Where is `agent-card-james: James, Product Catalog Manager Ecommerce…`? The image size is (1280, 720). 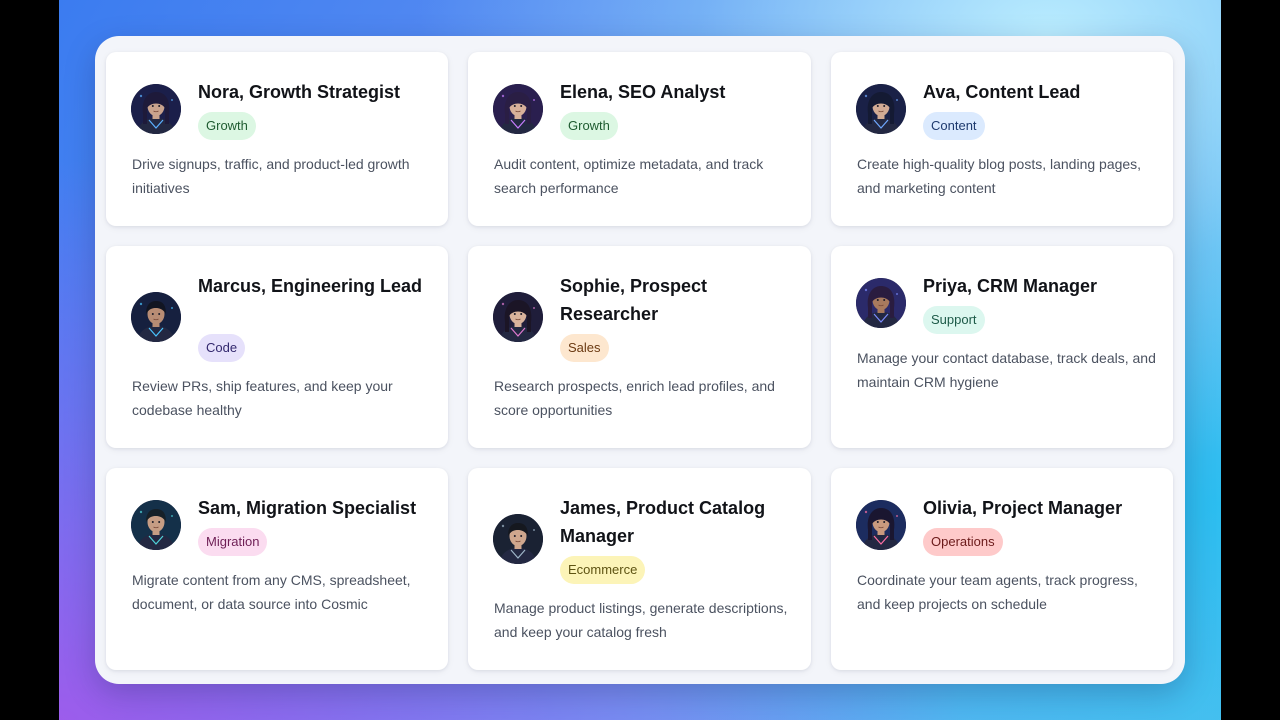 agent-card-james: James, Product Catalog Manager Ecommerce… is located at coordinates (639, 569).